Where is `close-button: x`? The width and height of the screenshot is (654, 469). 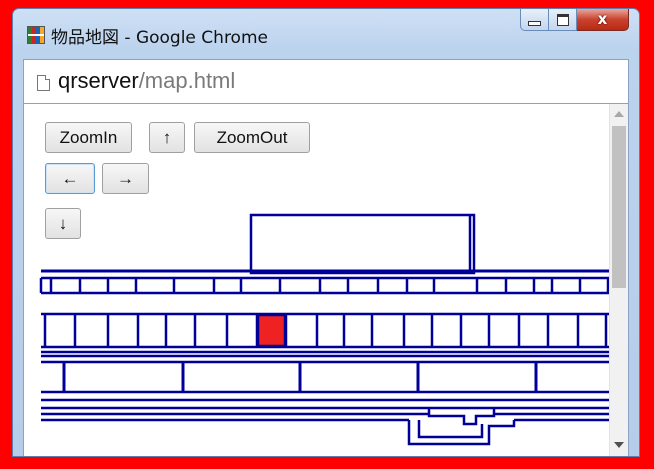 close-button: x is located at coordinates (603, 20).